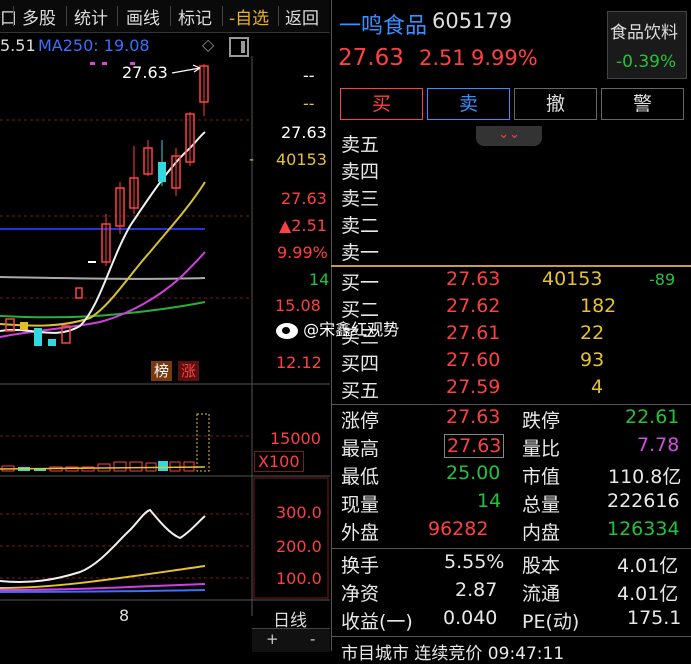 This screenshot has width=691, height=664. I want to click on sell-button: 卖, so click(468, 104).